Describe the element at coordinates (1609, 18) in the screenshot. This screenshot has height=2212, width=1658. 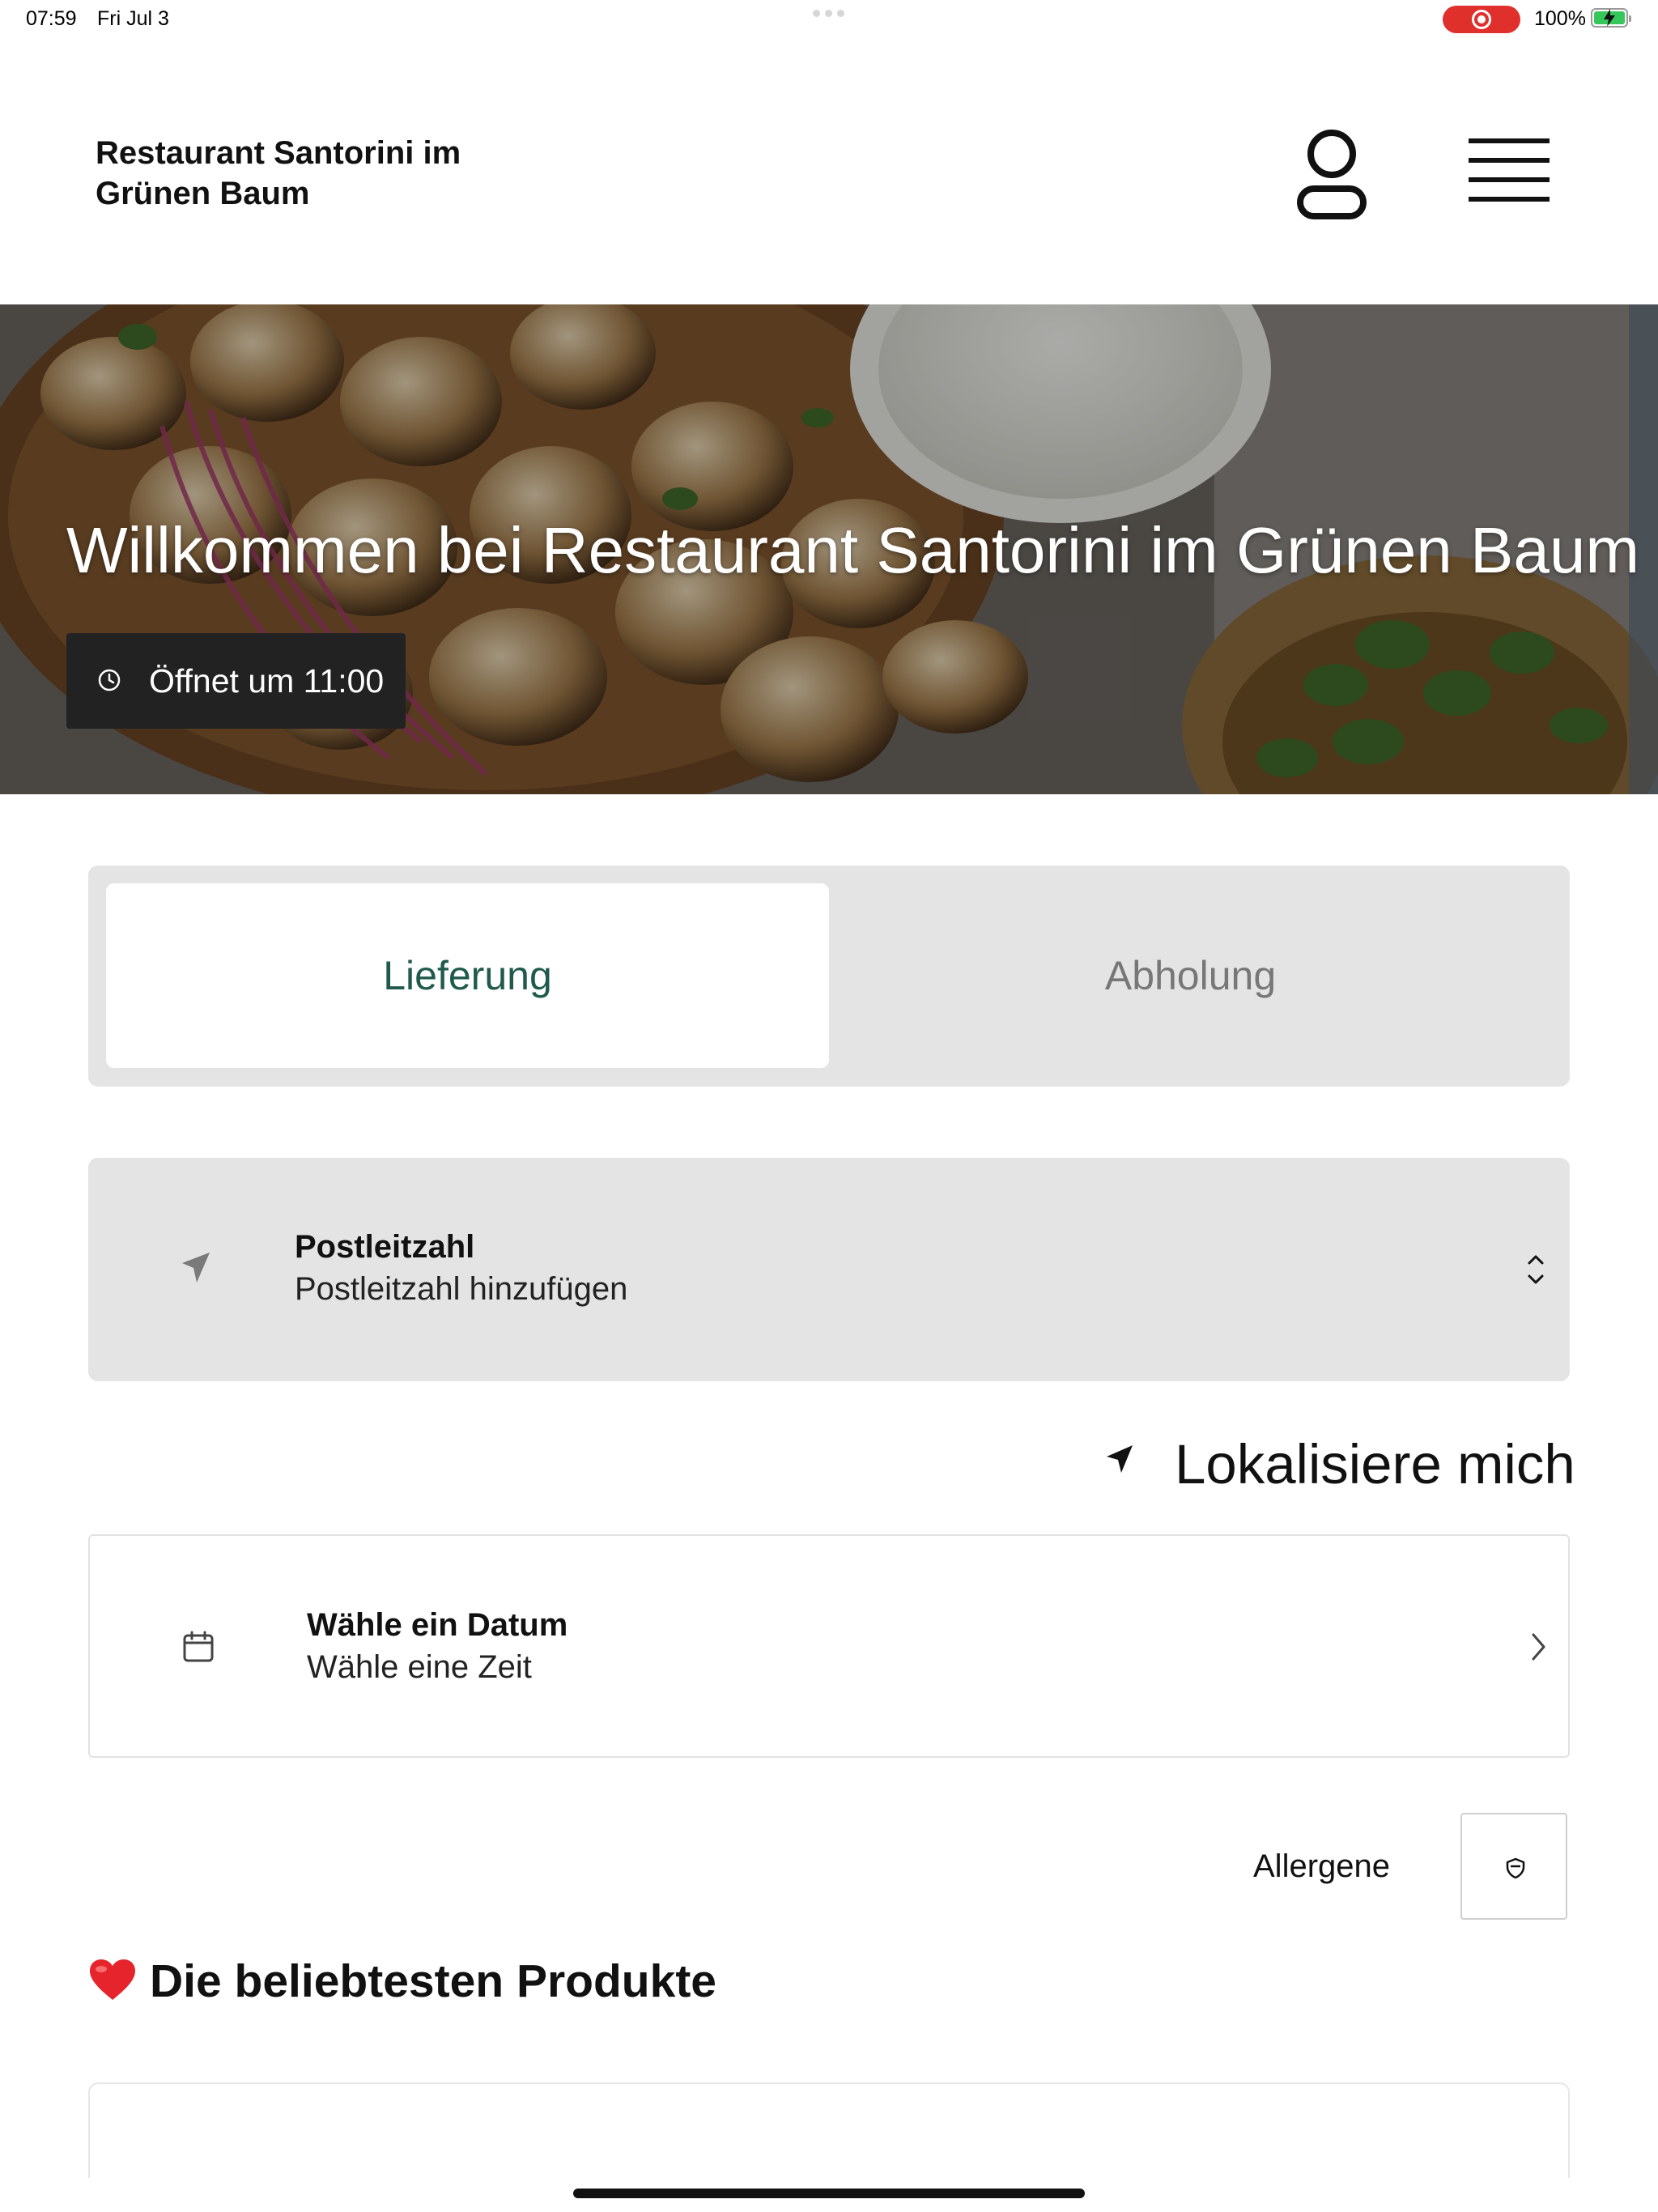
I see `charging-bolt-icon` at that location.